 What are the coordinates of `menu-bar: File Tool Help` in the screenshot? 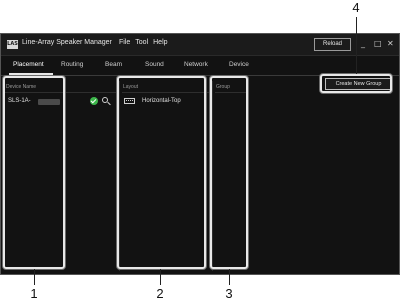 It's located at (143, 42).